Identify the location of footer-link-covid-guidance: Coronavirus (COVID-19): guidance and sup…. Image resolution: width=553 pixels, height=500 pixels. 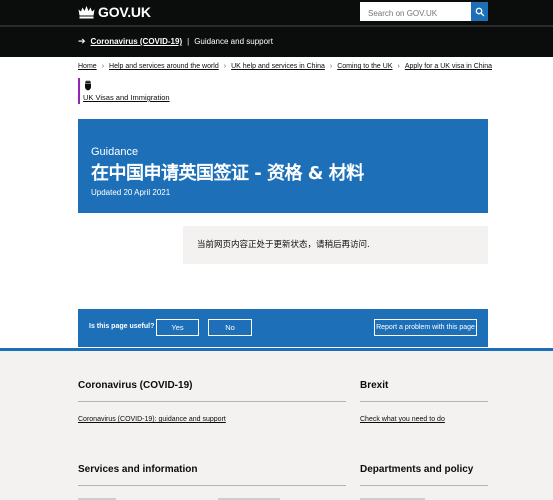
(152, 419).